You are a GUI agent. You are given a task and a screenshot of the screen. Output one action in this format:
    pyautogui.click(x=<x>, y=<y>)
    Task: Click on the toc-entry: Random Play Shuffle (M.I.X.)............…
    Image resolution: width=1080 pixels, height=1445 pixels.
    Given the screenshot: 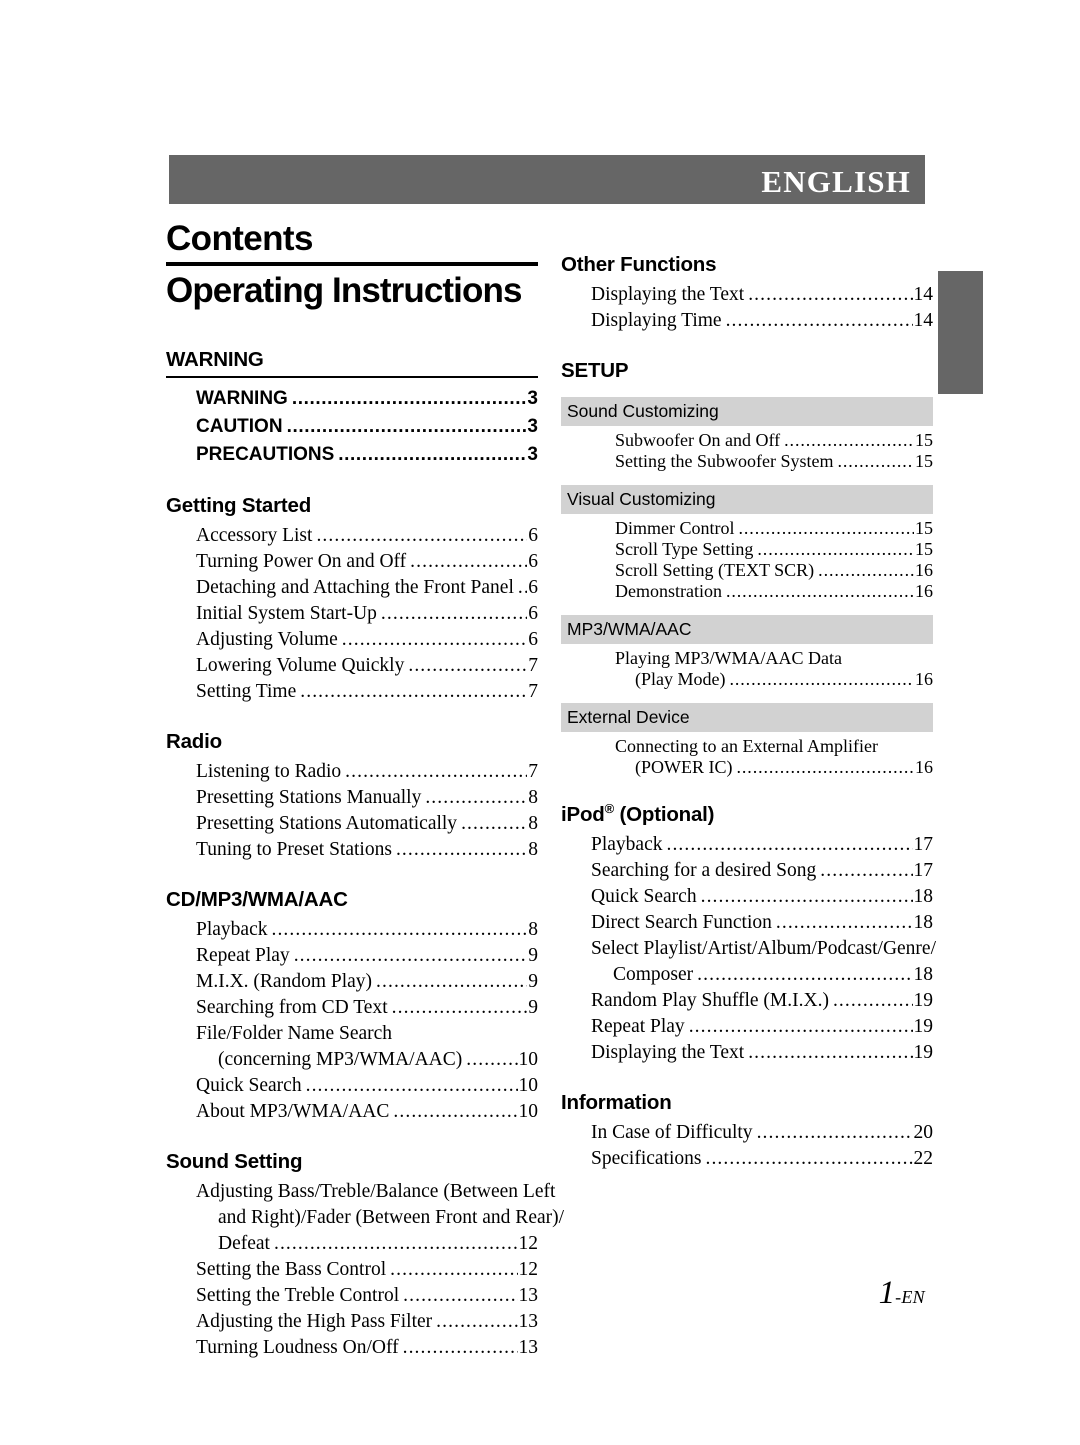 What is the action you would take?
    pyautogui.click(x=747, y=1001)
    